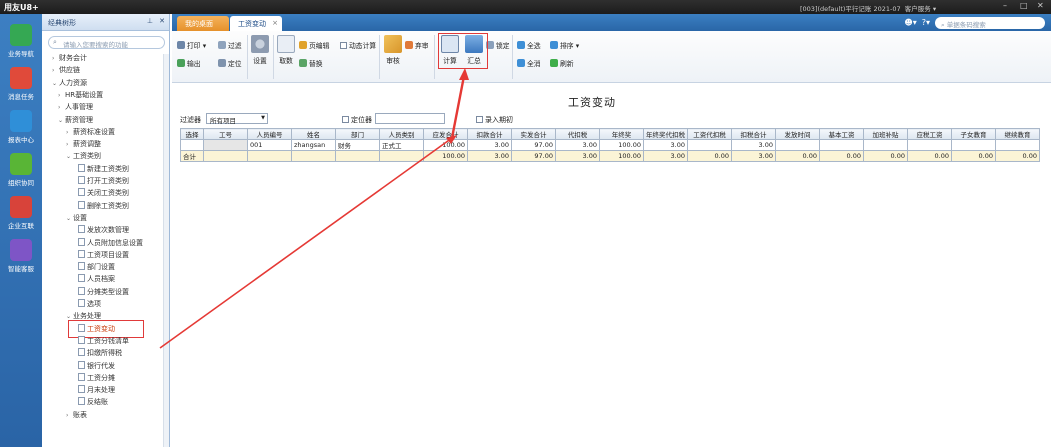 This screenshot has height=447, width=1051. I want to click on enter-period-checkbox: 录入期初, so click(494, 120).